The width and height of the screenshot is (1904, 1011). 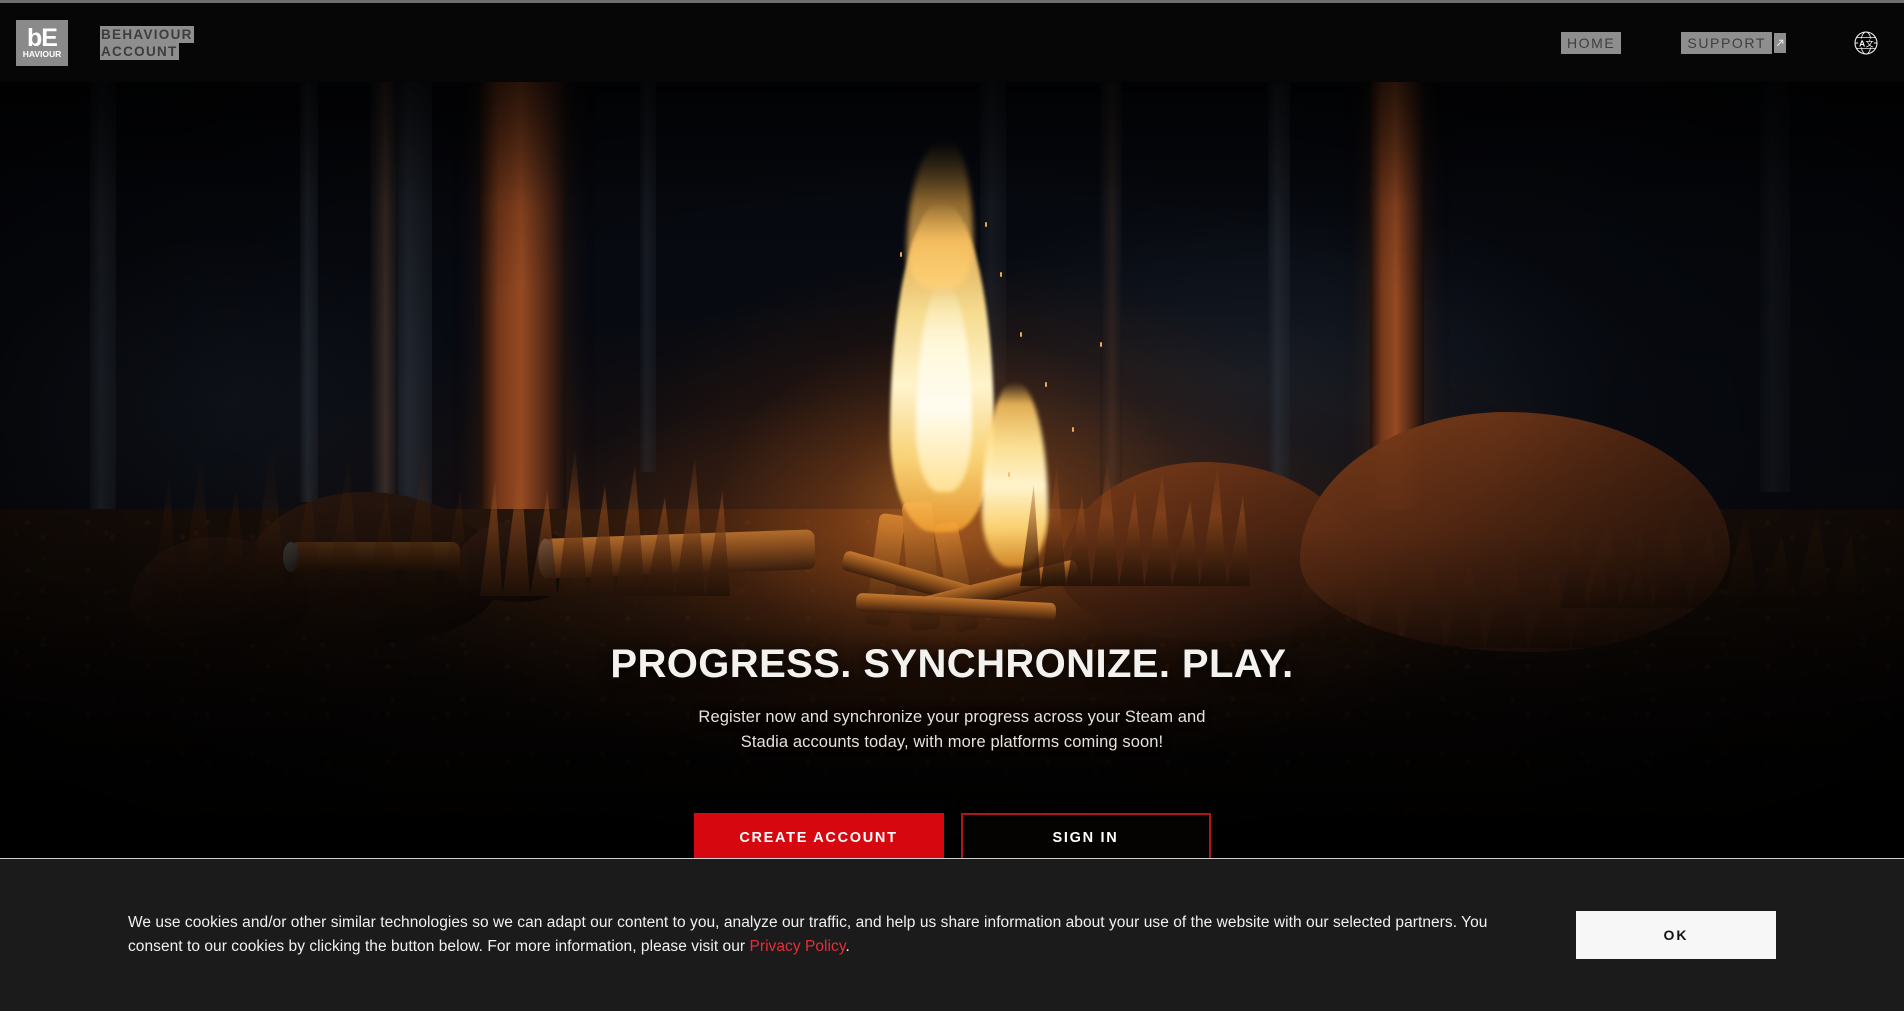 I want to click on hero-actions: CREATE ACCOUNT SIGN IN, so click(x=952, y=835).